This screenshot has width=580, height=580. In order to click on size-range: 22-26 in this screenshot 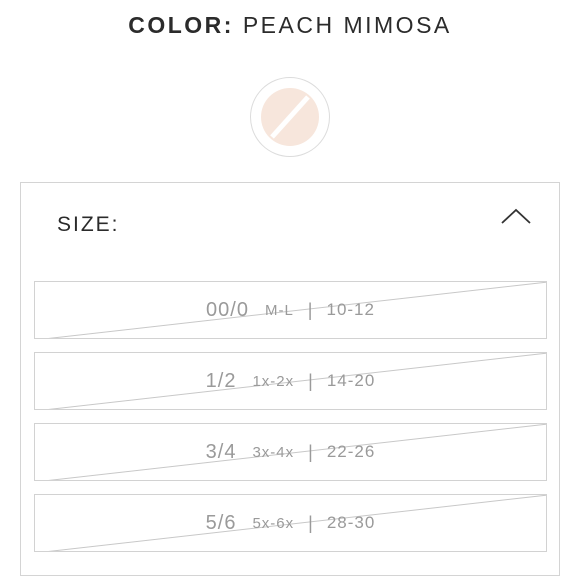, I will do `click(351, 451)`.